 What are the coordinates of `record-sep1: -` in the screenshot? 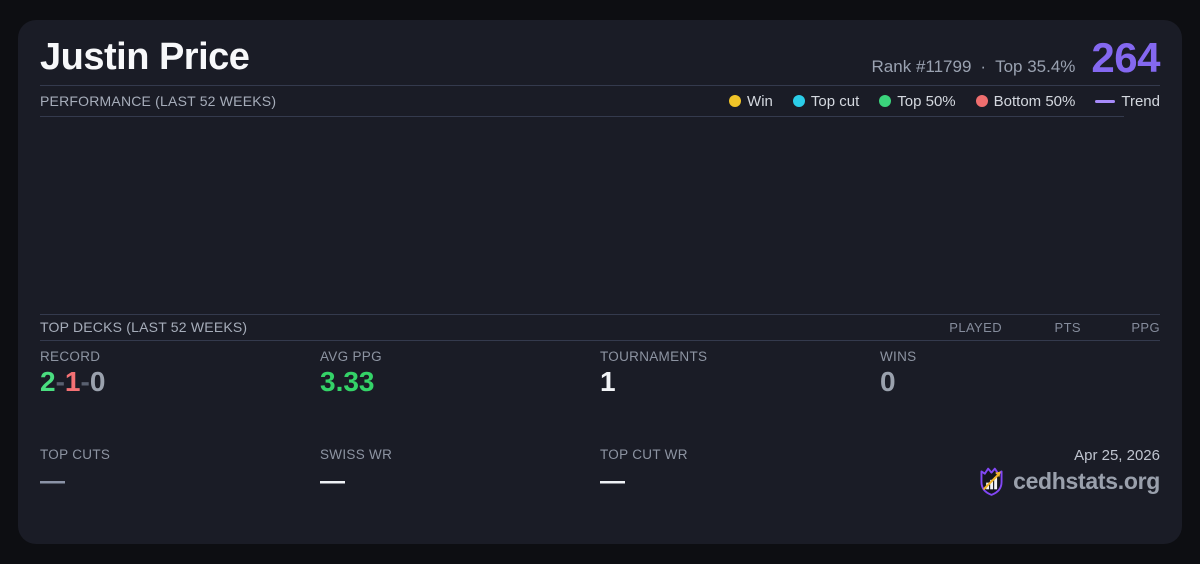 It's located at (60, 381).